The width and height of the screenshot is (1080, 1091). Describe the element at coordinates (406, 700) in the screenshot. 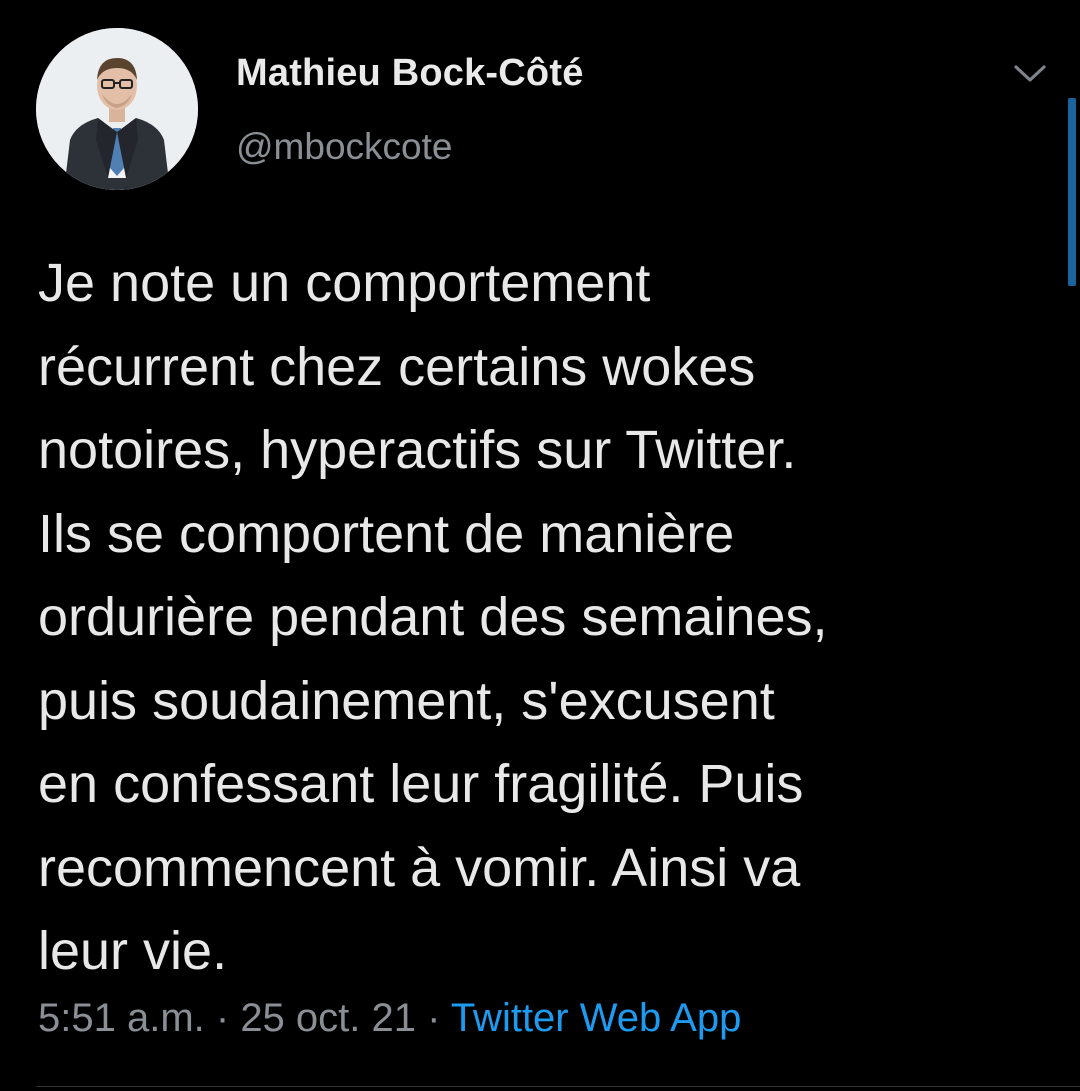

I see `tweet-text-line: puis soudainement, s'excusent` at that location.